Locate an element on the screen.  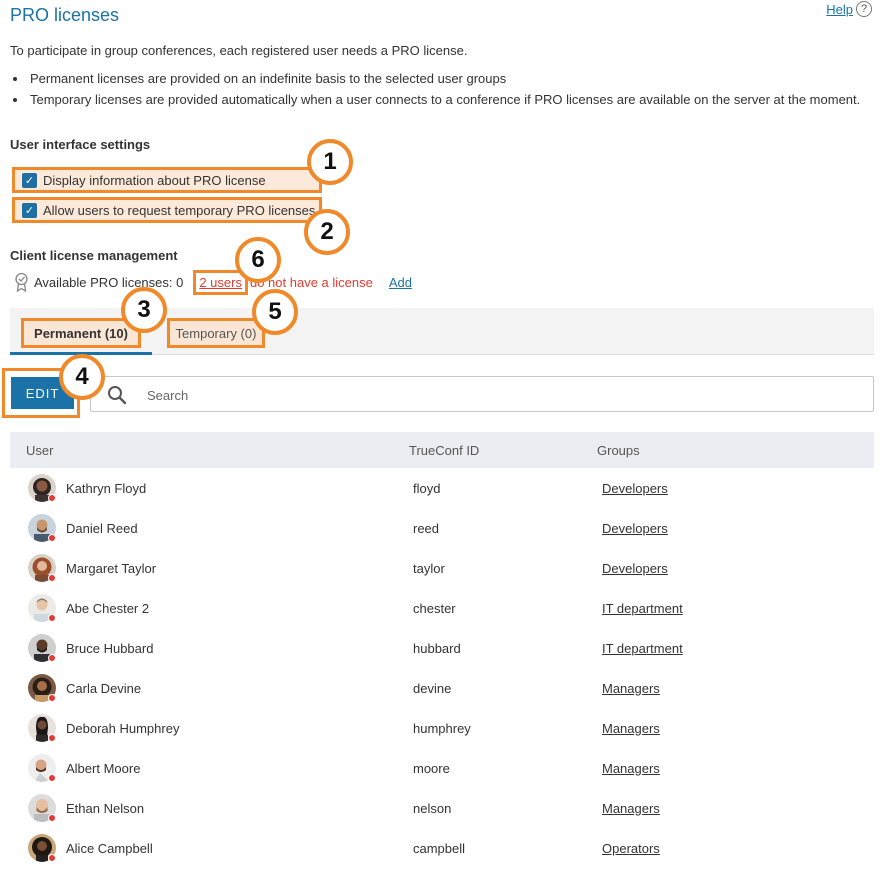
display-license-info-option: ✓ Display information about PRO license is located at coordinates (167, 180).